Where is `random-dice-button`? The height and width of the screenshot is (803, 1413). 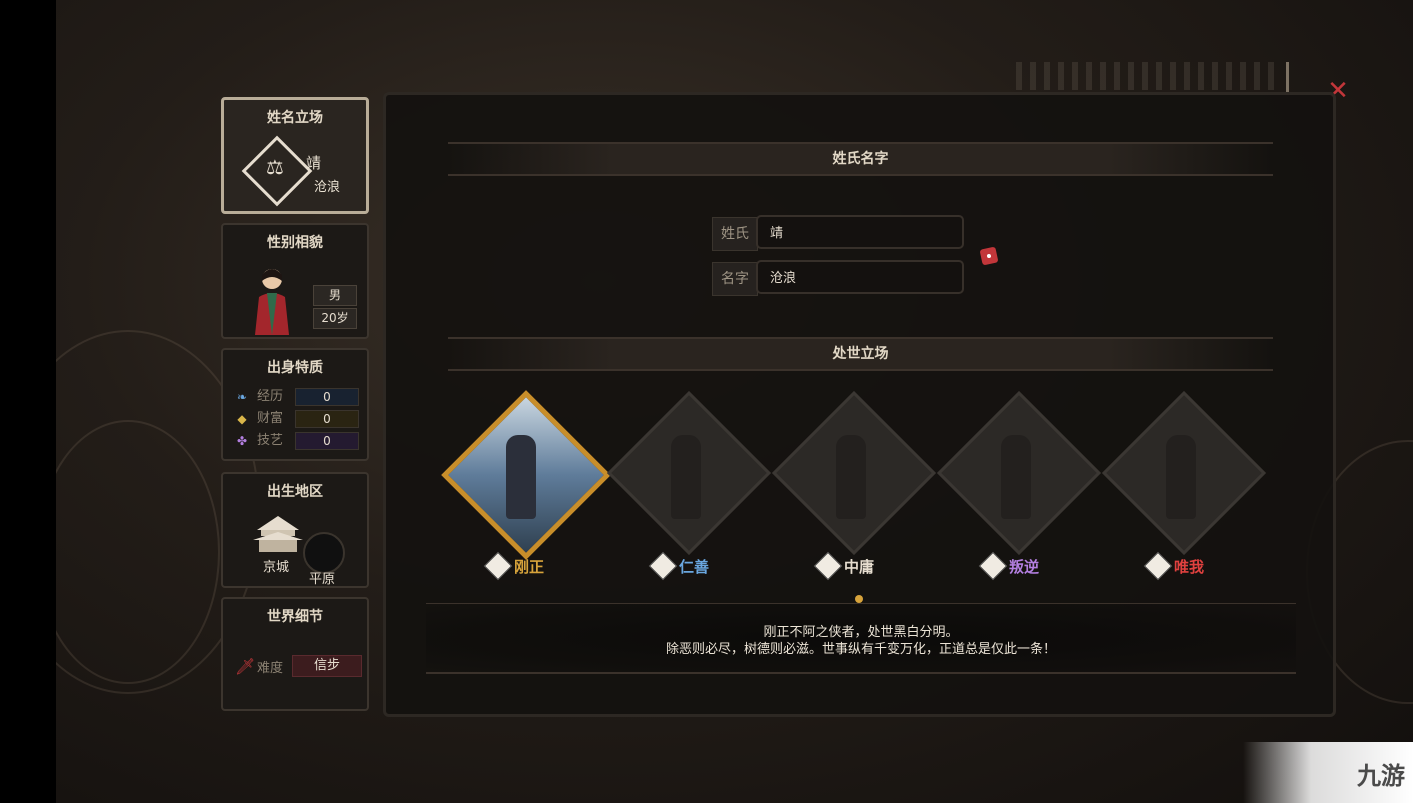
random-dice-button is located at coordinates (989, 256).